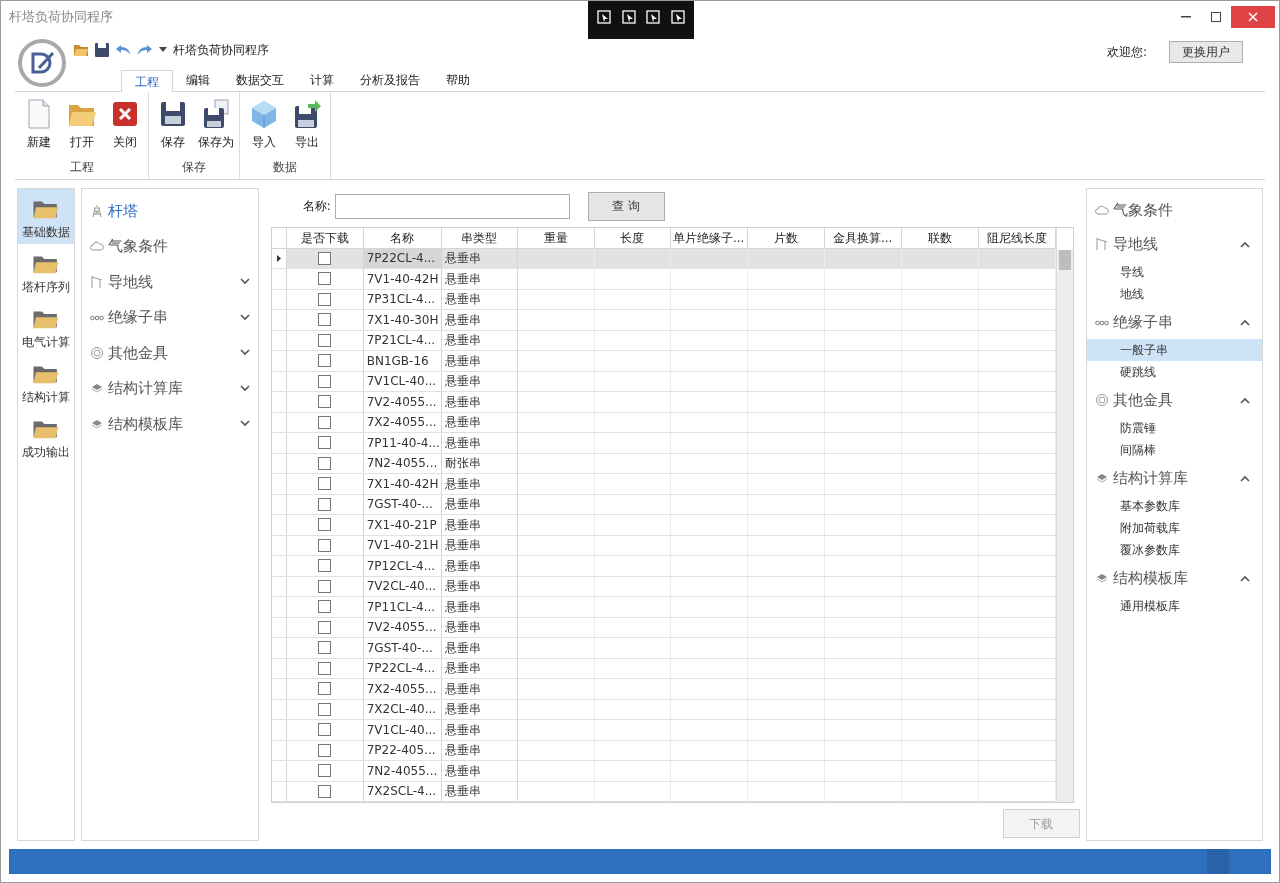 The width and height of the screenshot is (1280, 883). I want to click on dropdown-caret-icon, so click(163, 50).